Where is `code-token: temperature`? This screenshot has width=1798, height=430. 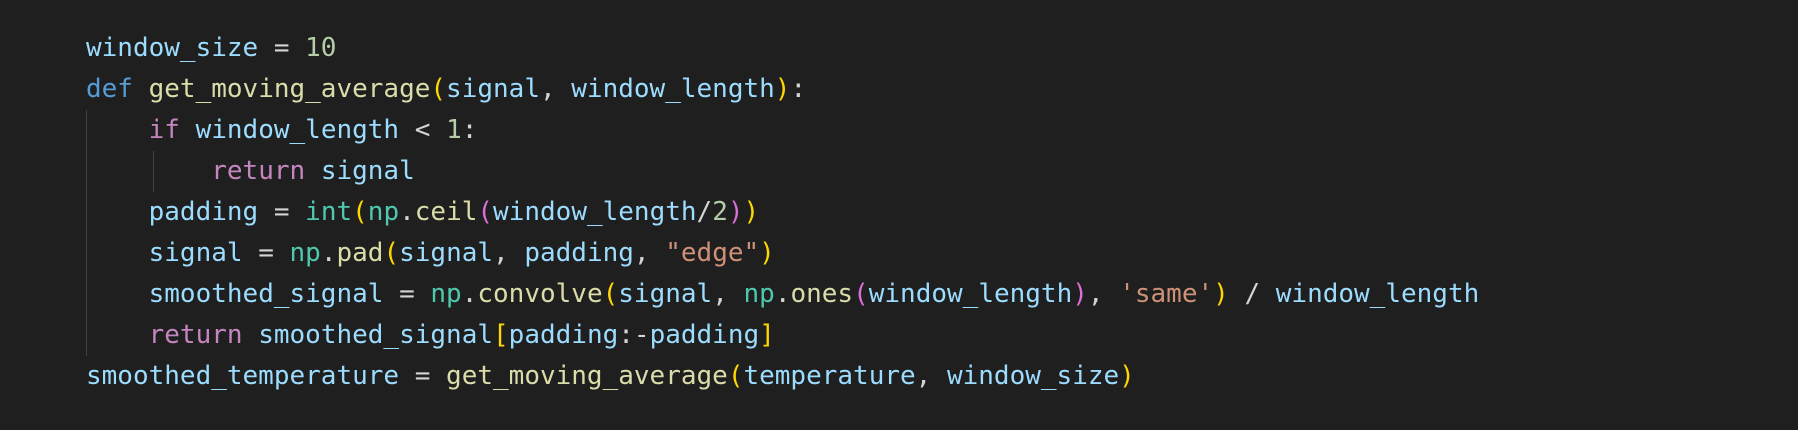
code-token: temperature is located at coordinates (829, 376).